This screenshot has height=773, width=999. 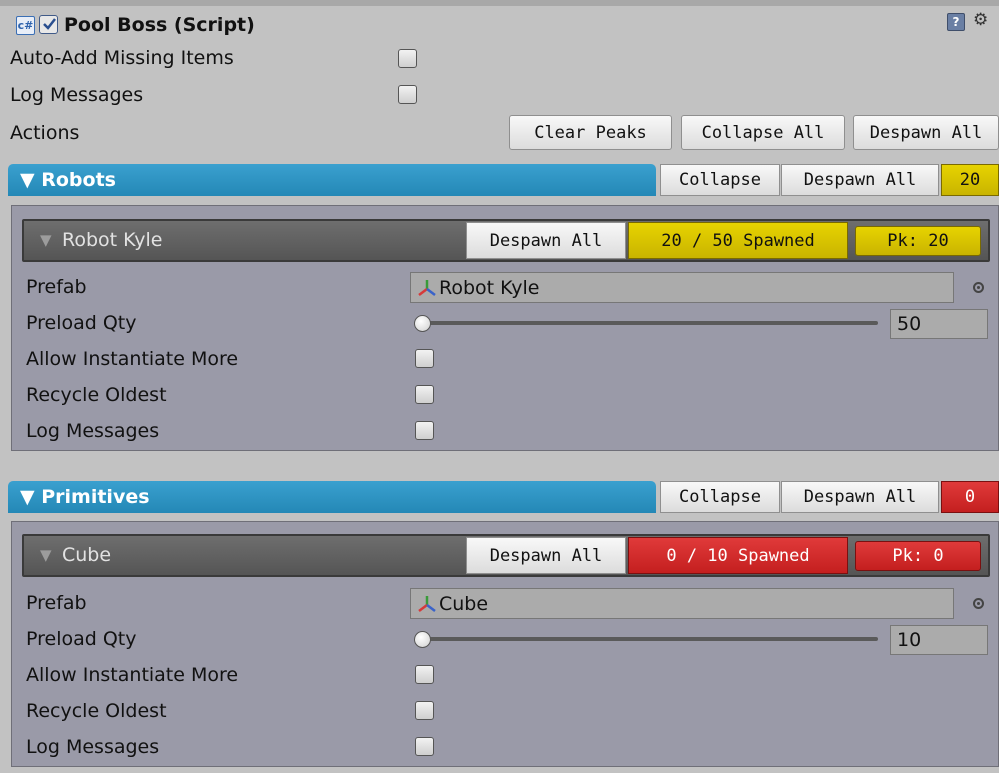 I want to click on pool-item-name: Robot Kyle, so click(x=112, y=240).